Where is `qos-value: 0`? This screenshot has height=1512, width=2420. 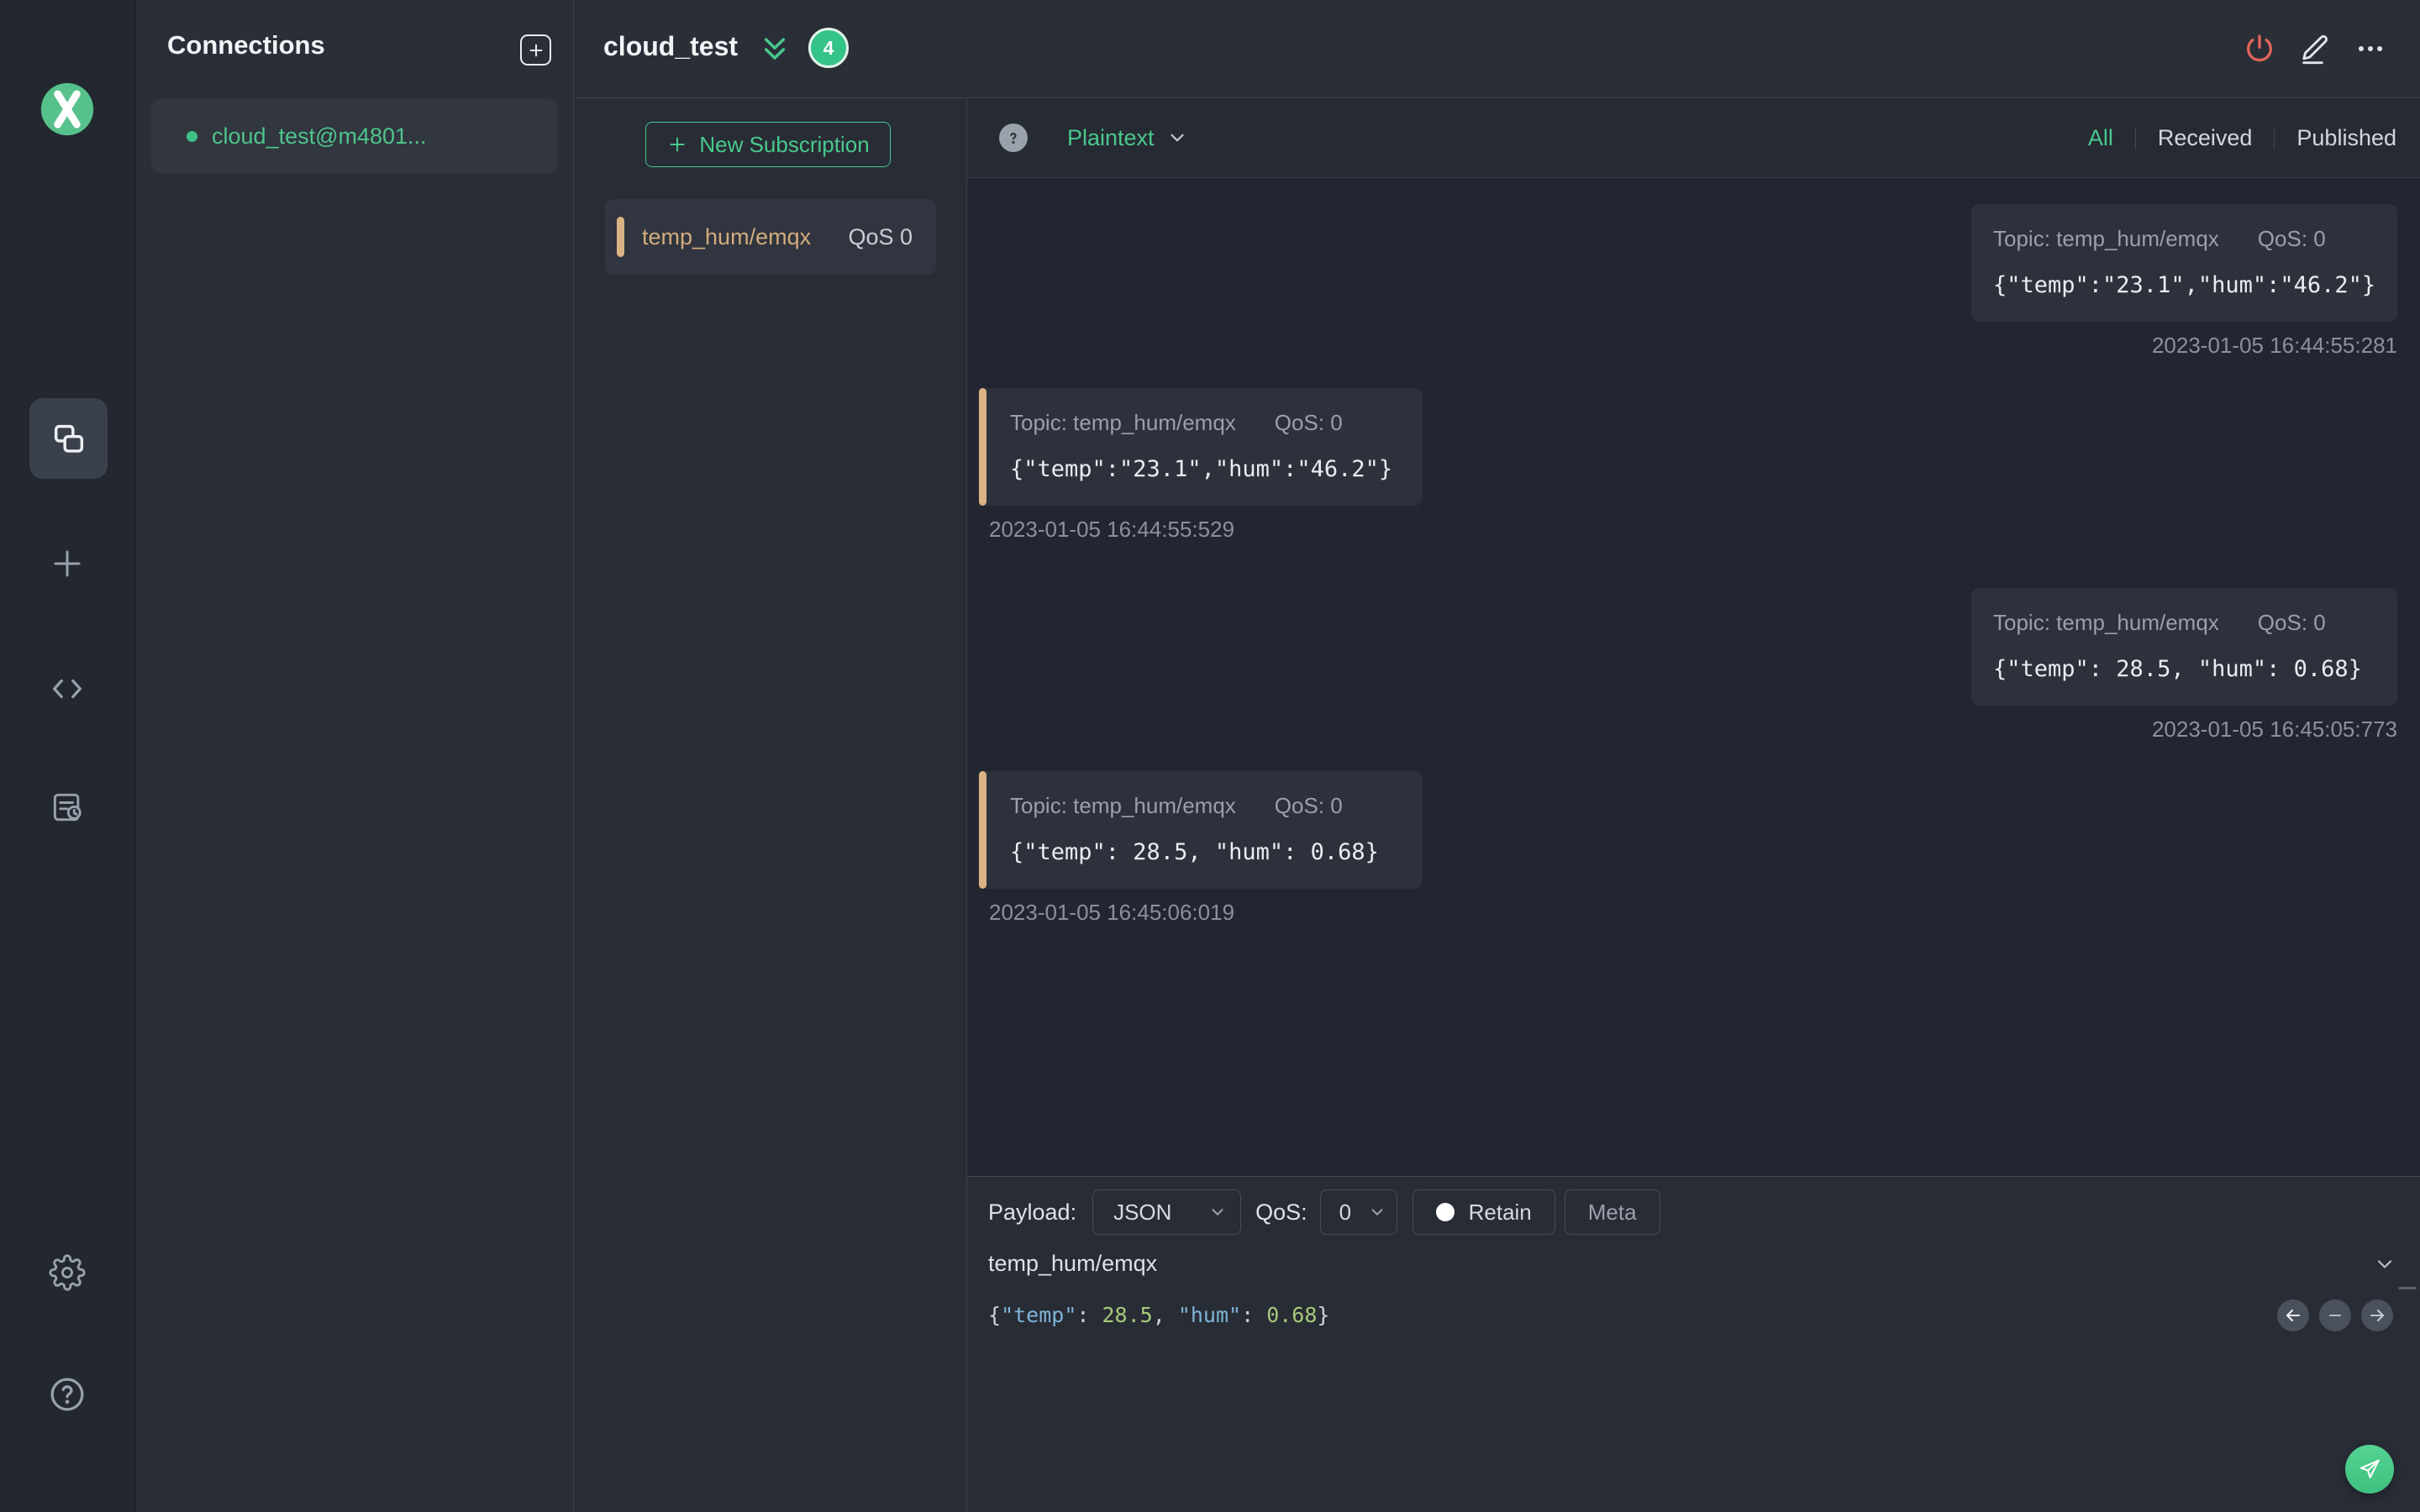
qos-value: 0 is located at coordinates (1346, 1212).